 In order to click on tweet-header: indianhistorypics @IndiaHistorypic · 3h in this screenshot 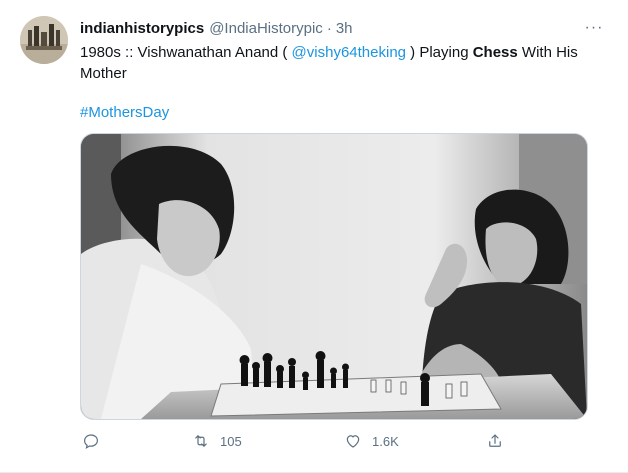, I will do `click(216, 29)`.